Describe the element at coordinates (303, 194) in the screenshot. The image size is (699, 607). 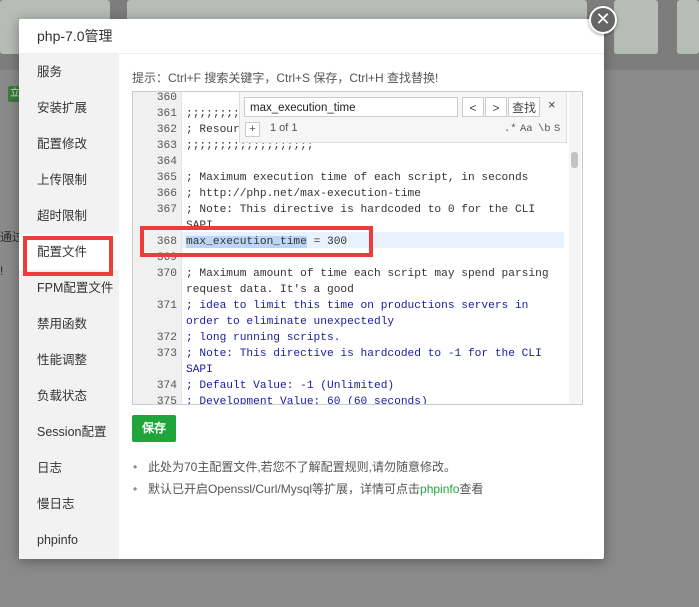
I see `line-code: ; http://php.net/max-execution-time` at that location.